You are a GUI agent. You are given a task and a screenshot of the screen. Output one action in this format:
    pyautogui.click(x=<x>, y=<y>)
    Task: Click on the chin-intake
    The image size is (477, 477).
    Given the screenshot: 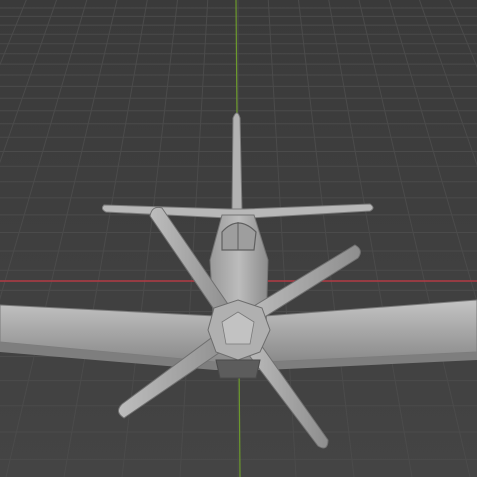 What is the action you would take?
    pyautogui.click(x=238, y=369)
    